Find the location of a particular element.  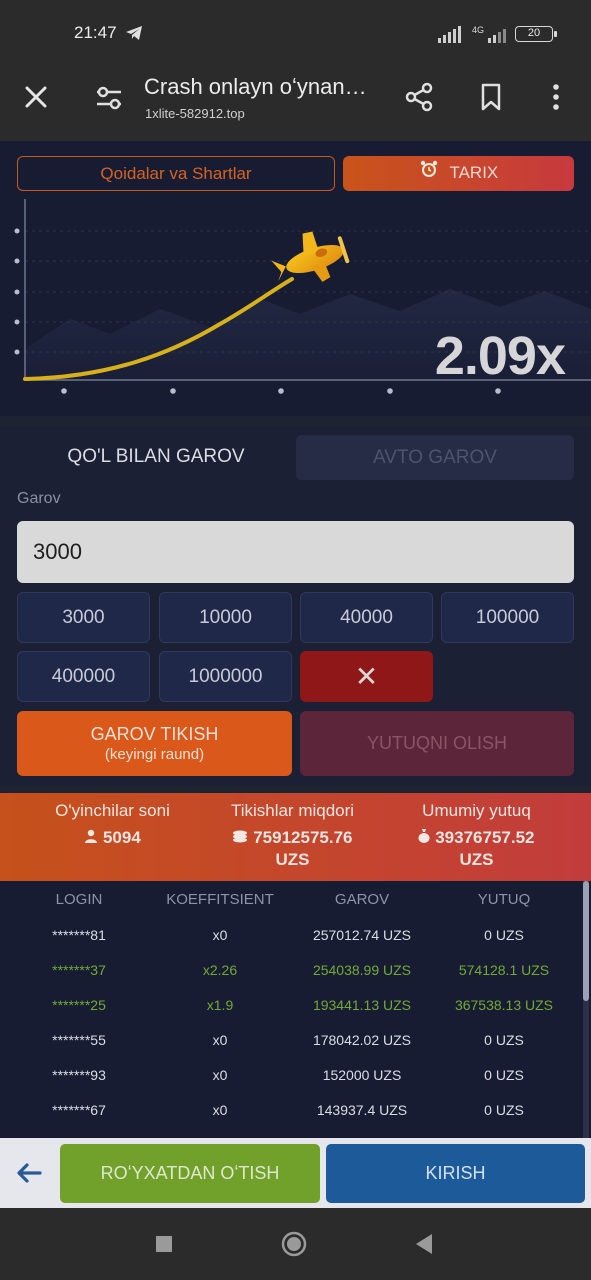

alarm-clock-icon is located at coordinates (429, 173).